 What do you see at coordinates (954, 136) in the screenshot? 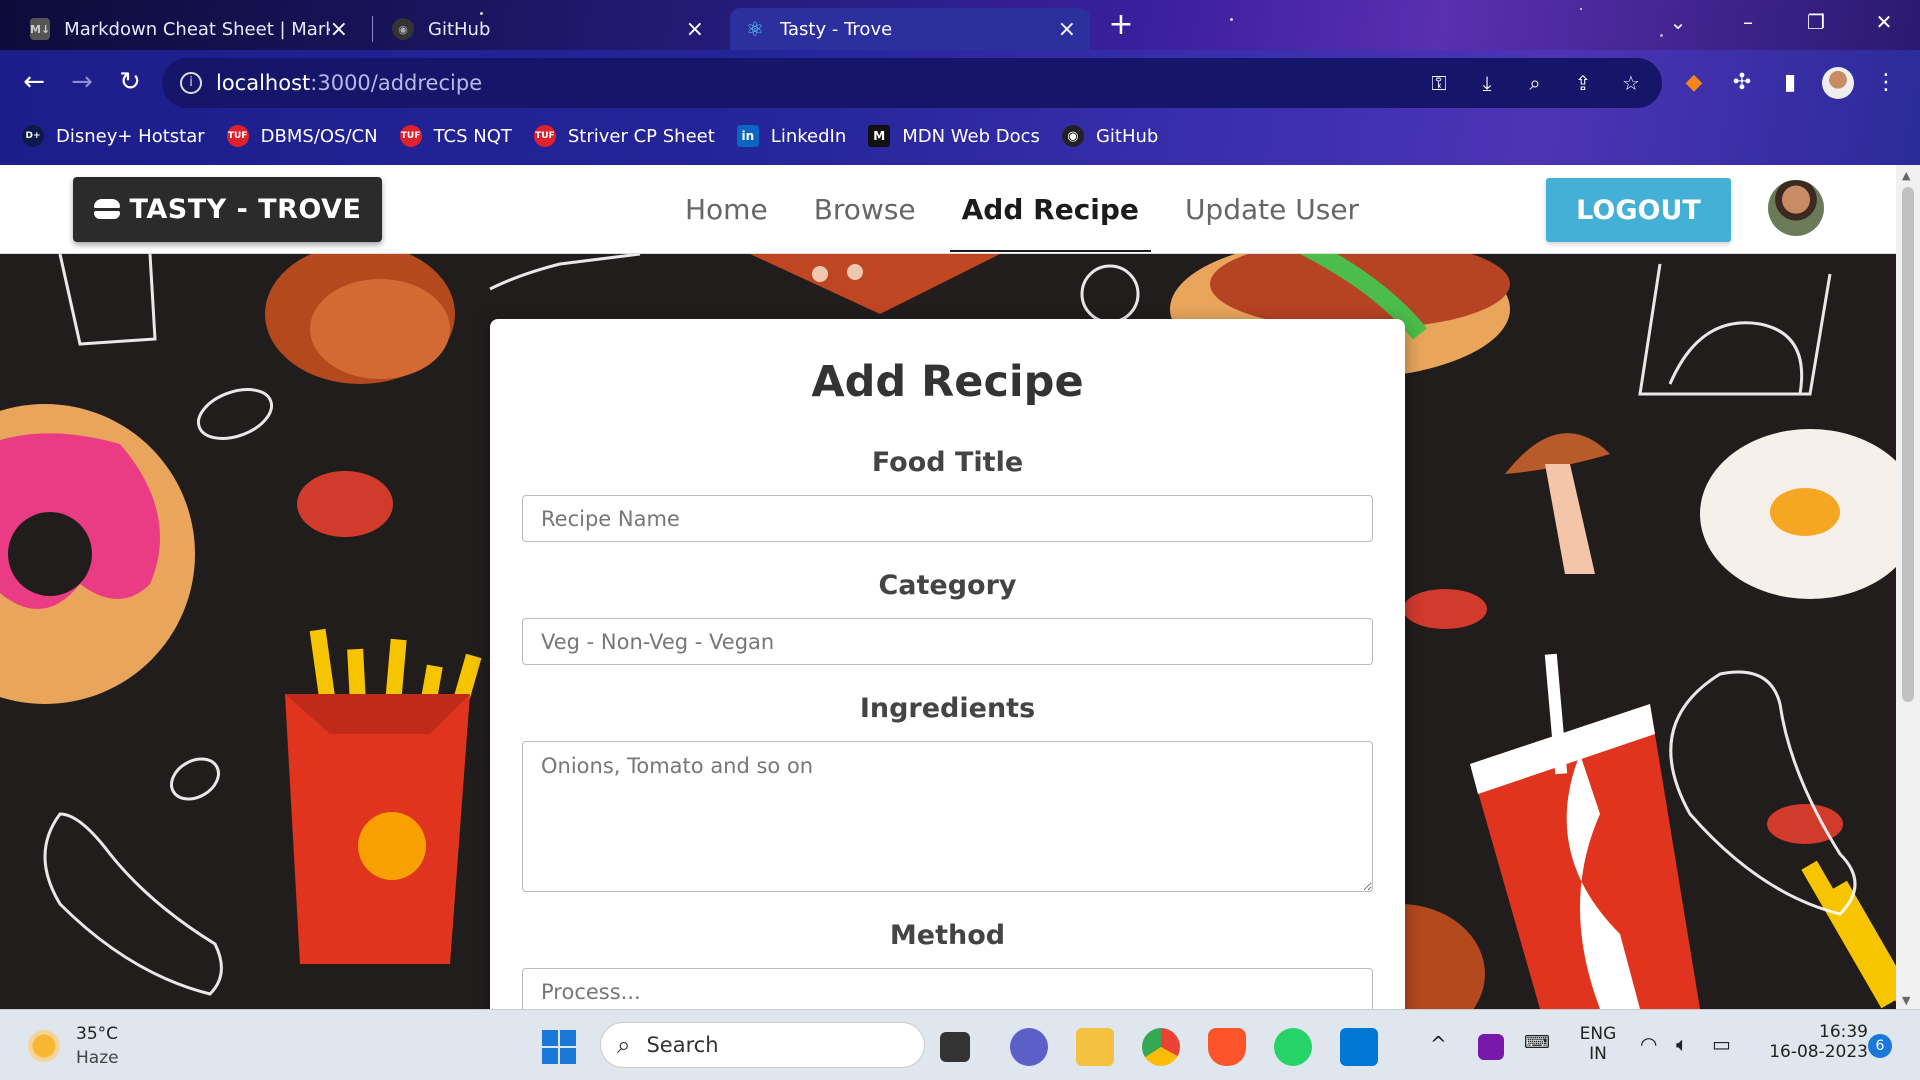
I see `bookmark-mdn: M MDN Web Docs` at bounding box center [954, 136].